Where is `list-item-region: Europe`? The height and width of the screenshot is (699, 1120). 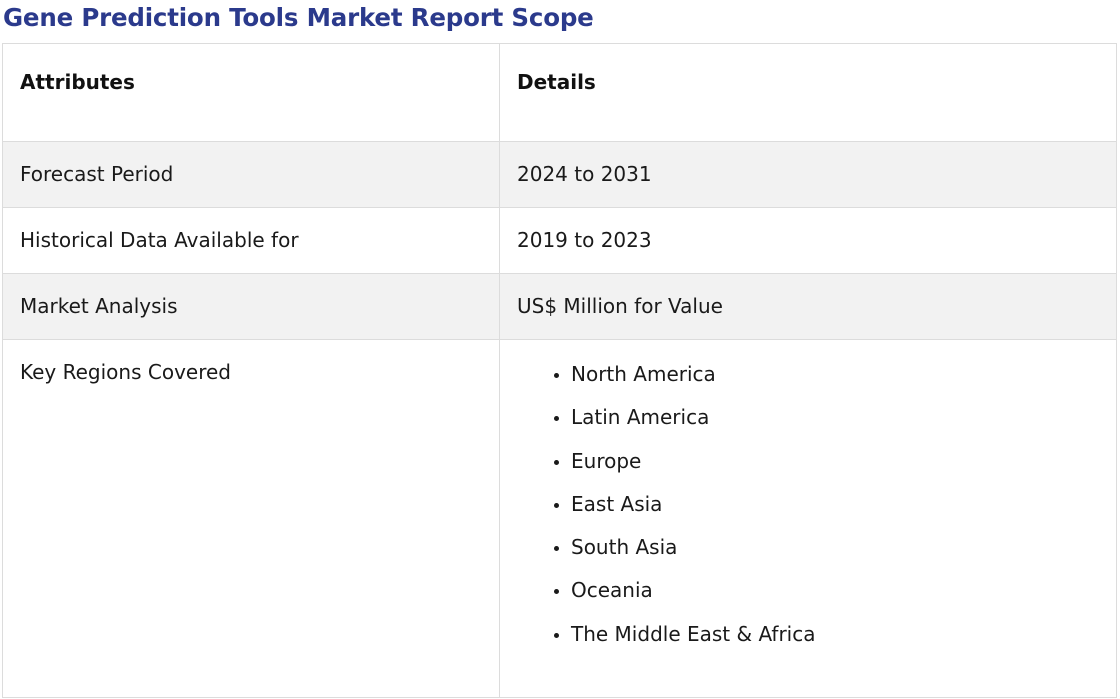
list-item-region: Europe is located at coordinates (835, 461).